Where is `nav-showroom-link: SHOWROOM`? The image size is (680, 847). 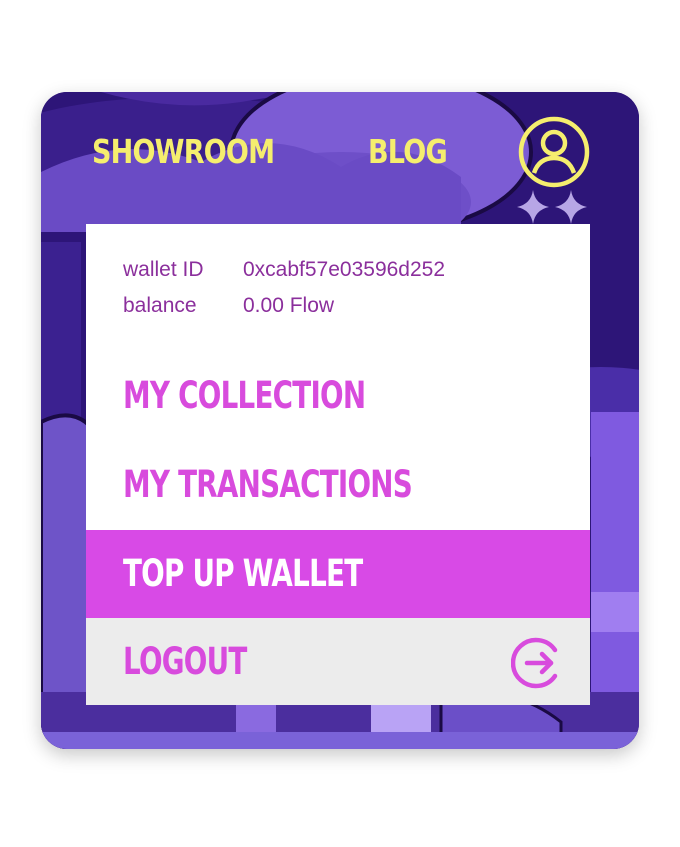
nav-showroom-link: SHOWROOM is located at coordinates (183, 152).